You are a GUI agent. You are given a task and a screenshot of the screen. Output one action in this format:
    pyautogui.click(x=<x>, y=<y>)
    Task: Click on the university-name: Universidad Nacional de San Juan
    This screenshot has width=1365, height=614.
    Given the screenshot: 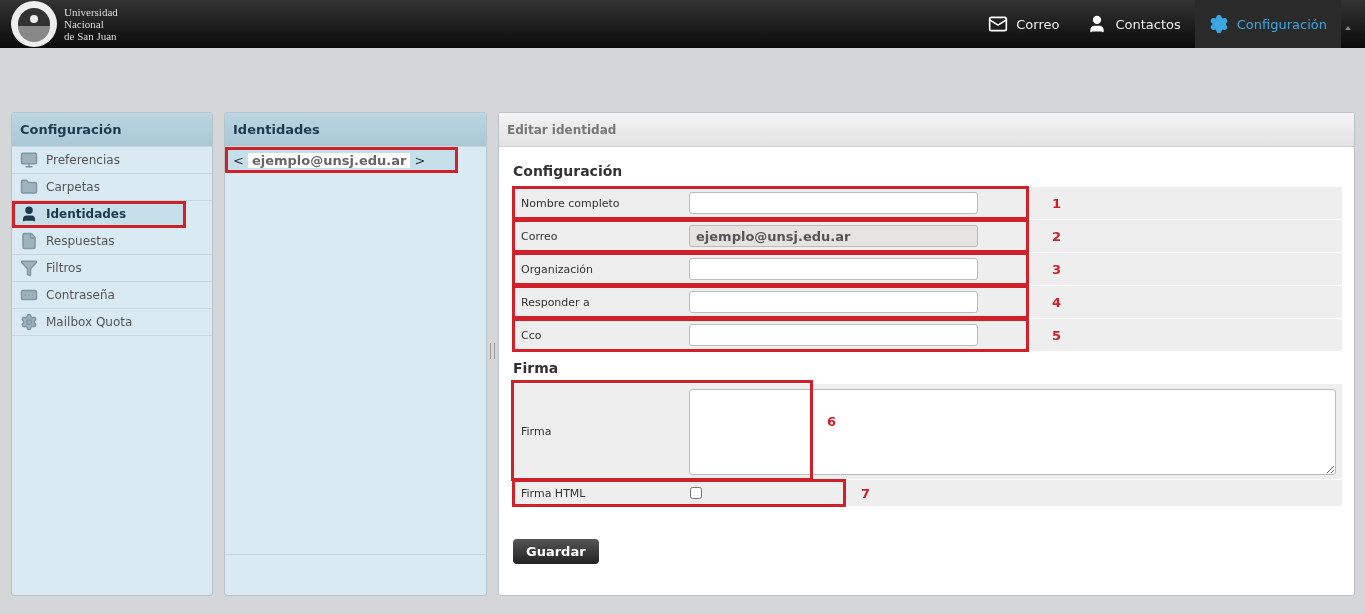 What is the action you would take?
    pyautogui.click(x=91, y=24)
    